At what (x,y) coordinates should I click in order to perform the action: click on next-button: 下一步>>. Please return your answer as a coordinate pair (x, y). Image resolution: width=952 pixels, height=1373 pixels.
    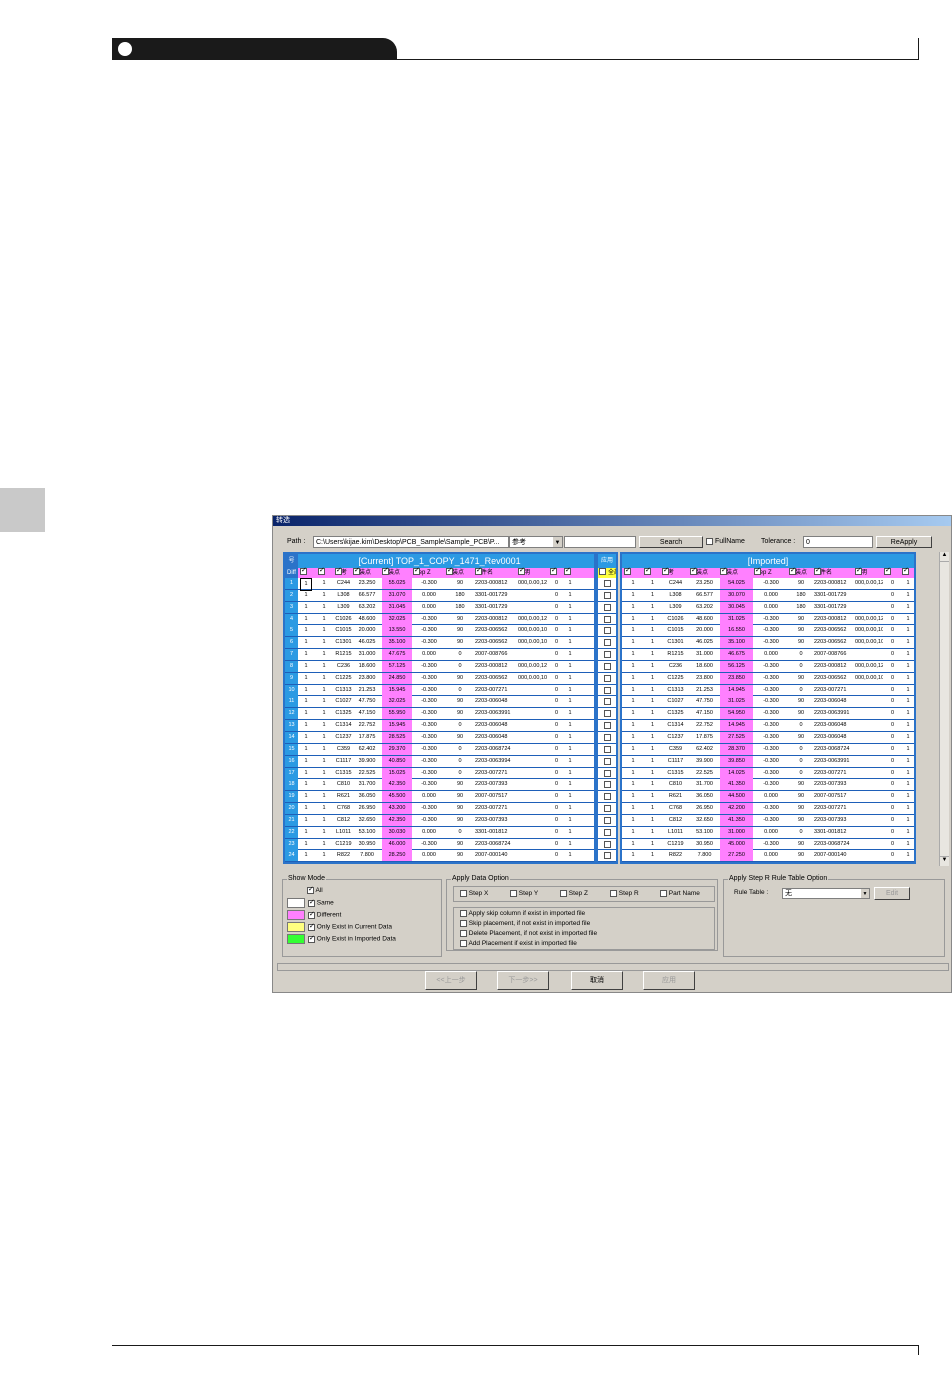
    Looking at the image, I should click on (523, 980).